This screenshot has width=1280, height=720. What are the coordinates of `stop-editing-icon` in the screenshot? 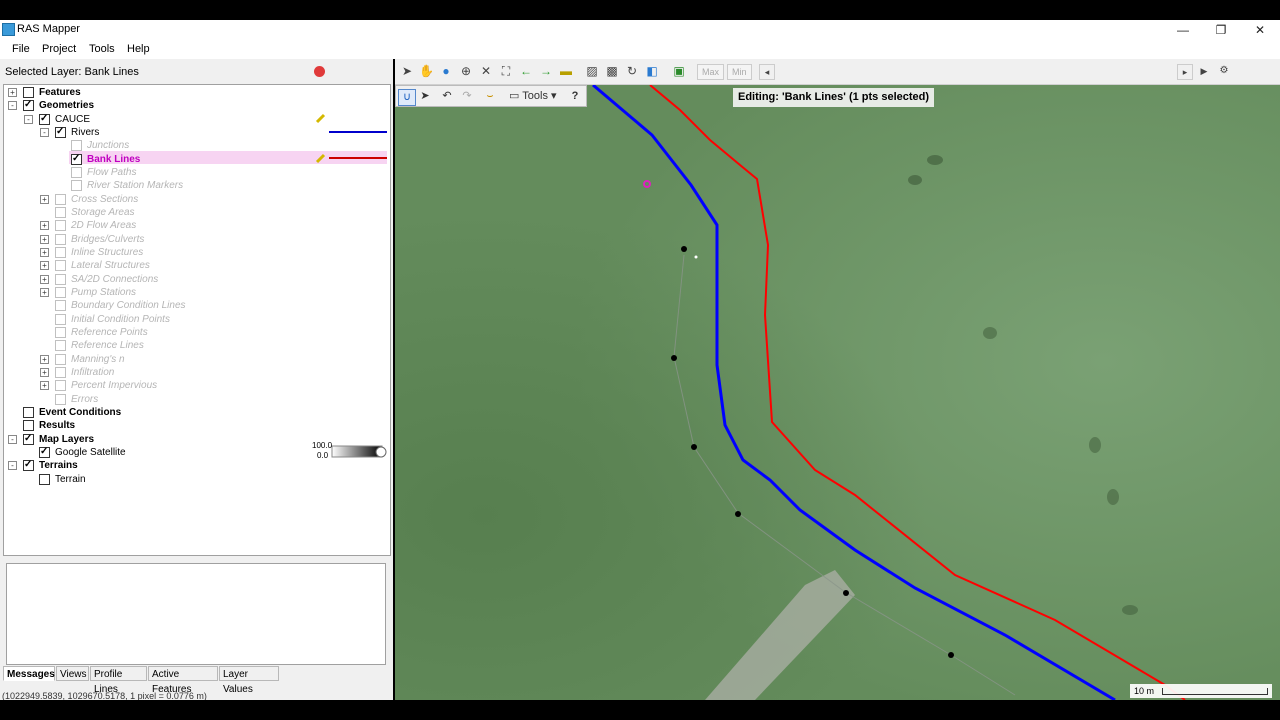 It's located at (319, 71).